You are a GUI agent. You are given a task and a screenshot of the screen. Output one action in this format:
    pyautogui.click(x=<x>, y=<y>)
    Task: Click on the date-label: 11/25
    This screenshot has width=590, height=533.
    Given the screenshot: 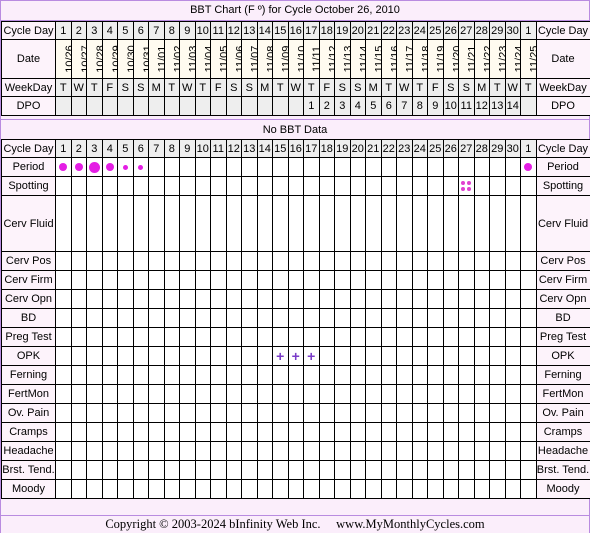 What is the action you would take?
    pyautogui.click(x=532, y=59)
    